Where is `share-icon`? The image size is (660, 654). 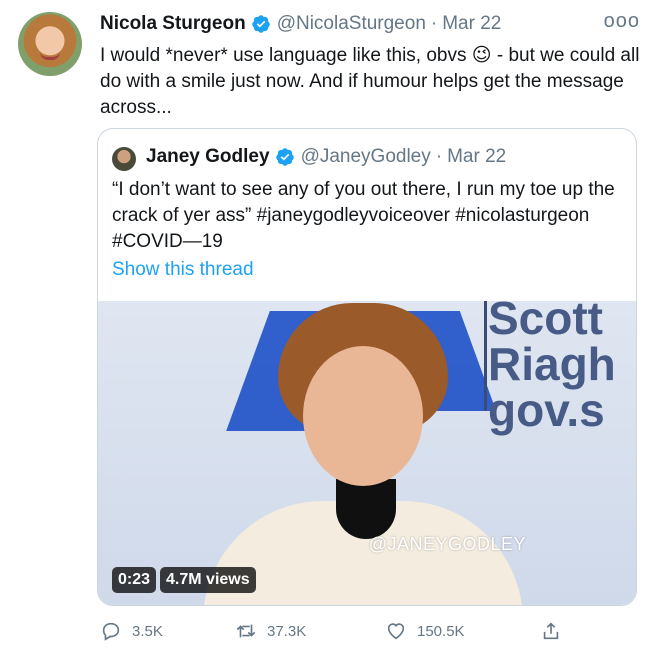
share-icon is located at coordinates (551, 631).